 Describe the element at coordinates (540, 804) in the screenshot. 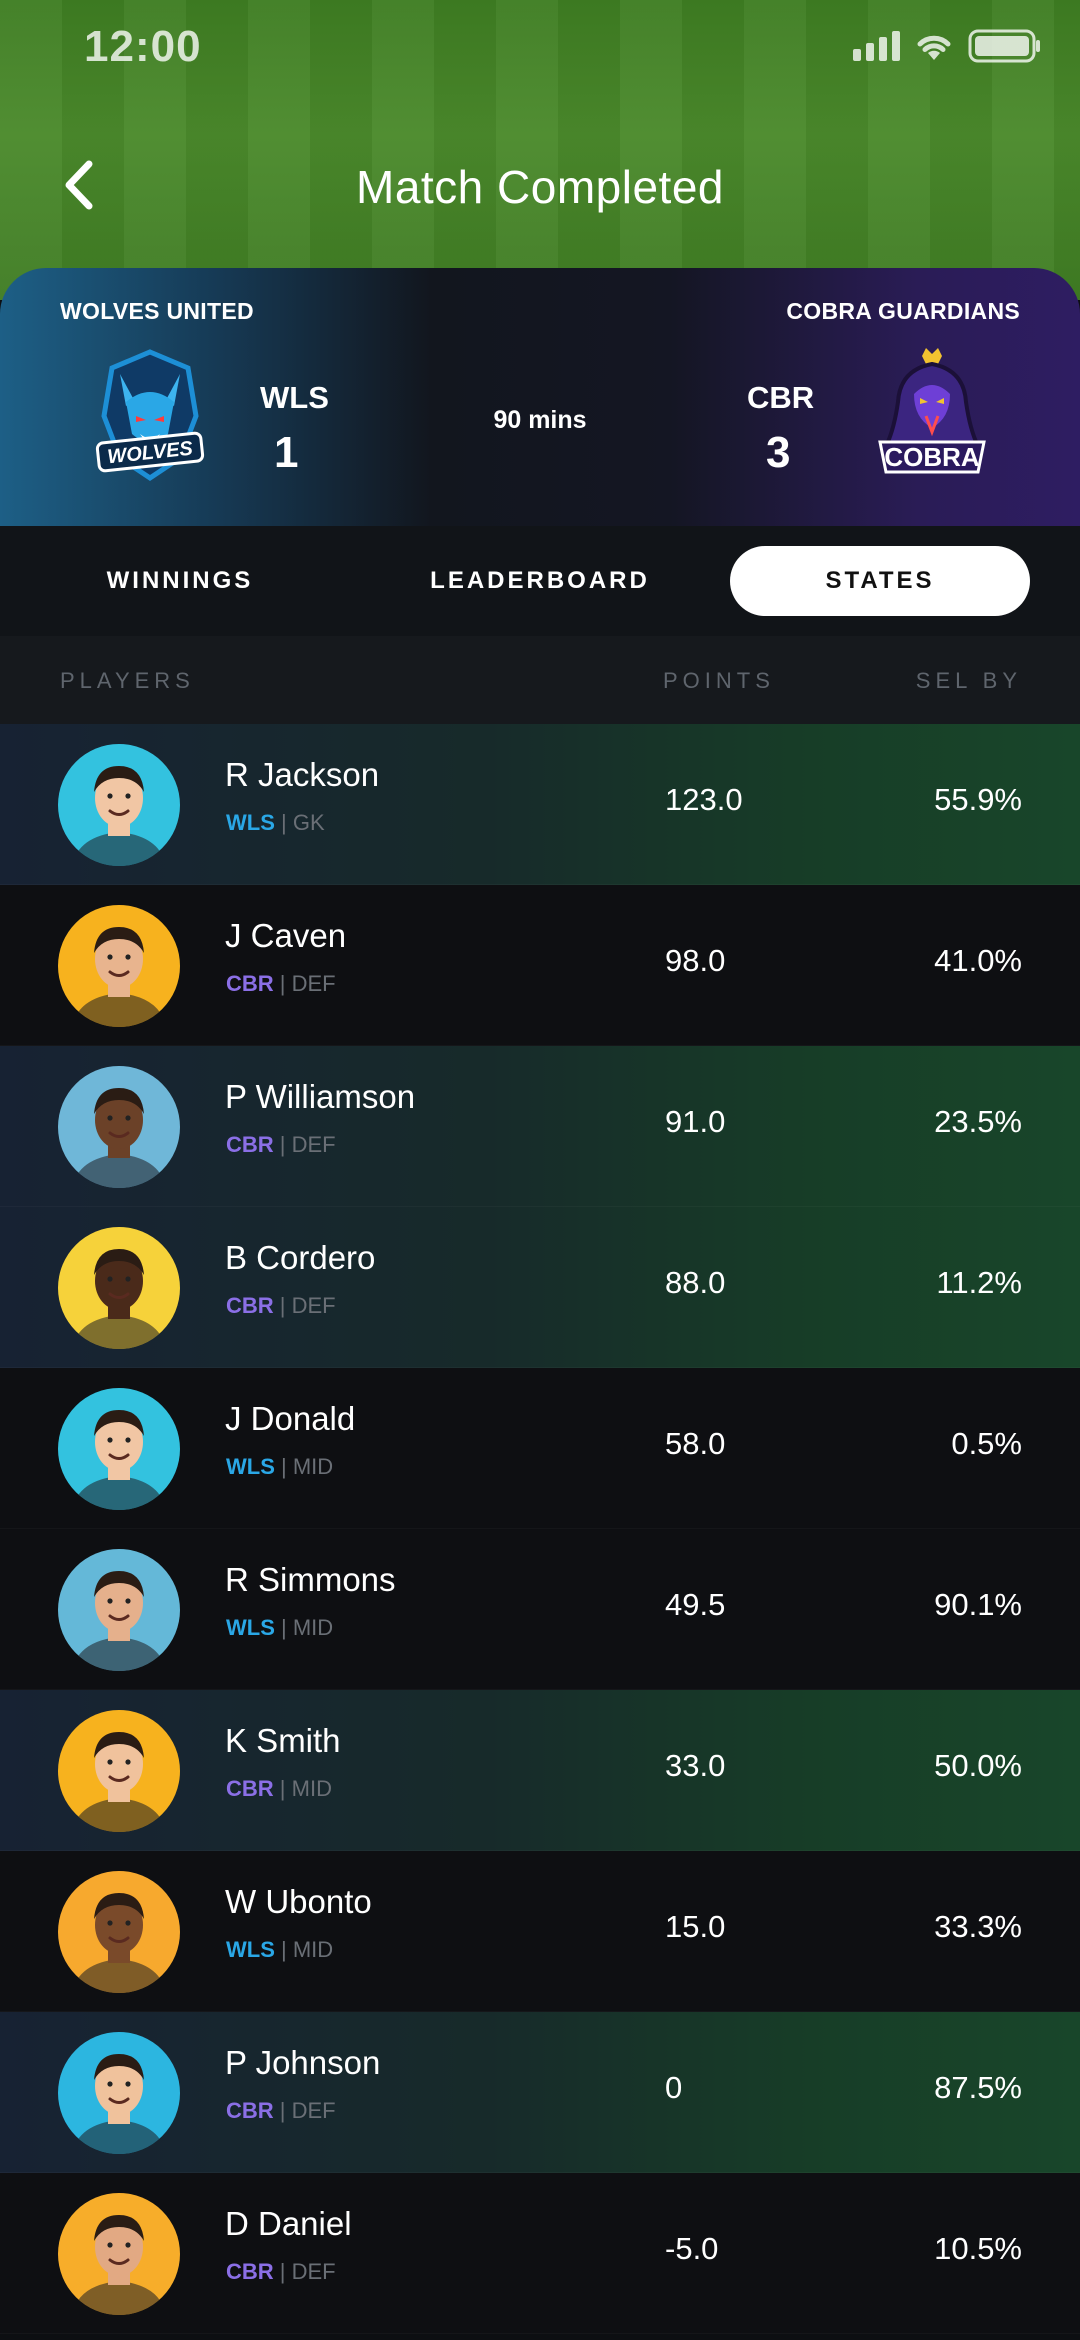

I see `player-row: R Jackson WLS | GK 123.0 55.9%` at that location.